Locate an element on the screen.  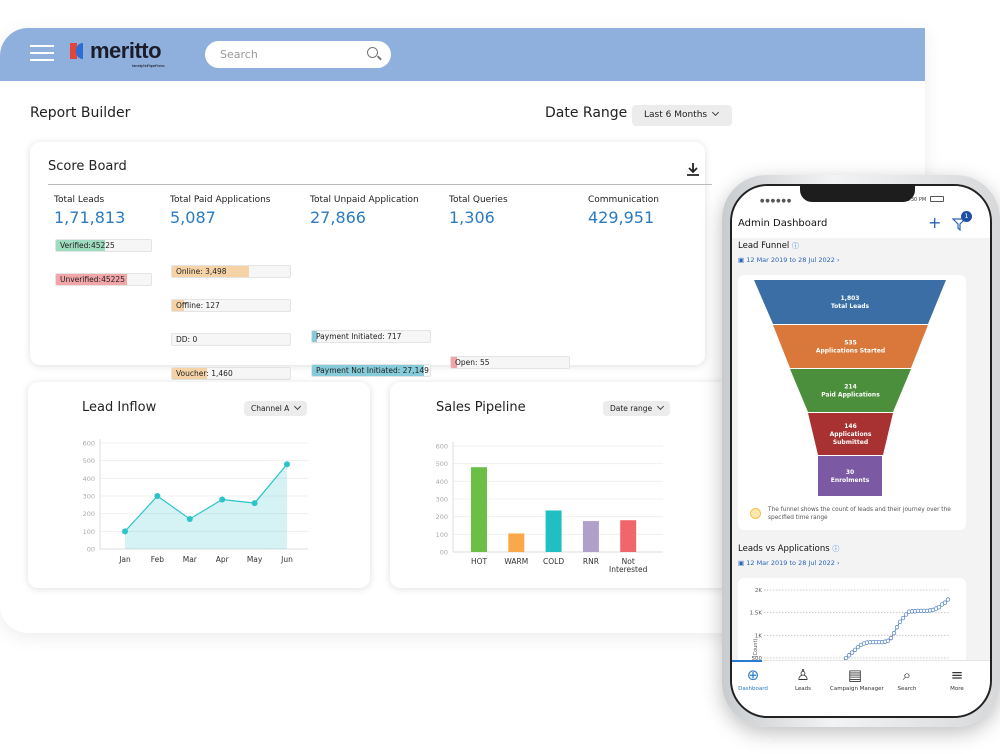
x-tick-label: RNR is located at coordinates (591, 561).